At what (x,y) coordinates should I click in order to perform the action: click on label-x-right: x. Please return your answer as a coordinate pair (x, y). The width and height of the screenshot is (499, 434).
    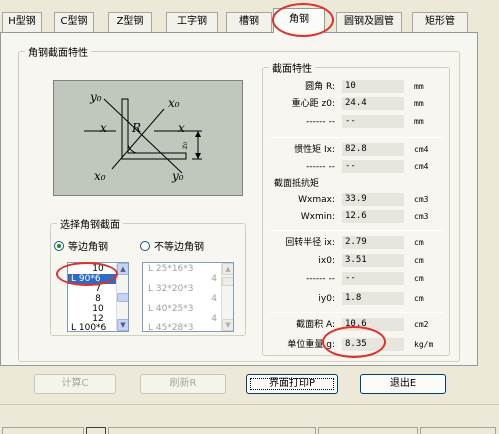
    Looking at the image, I should click on (181, 128).